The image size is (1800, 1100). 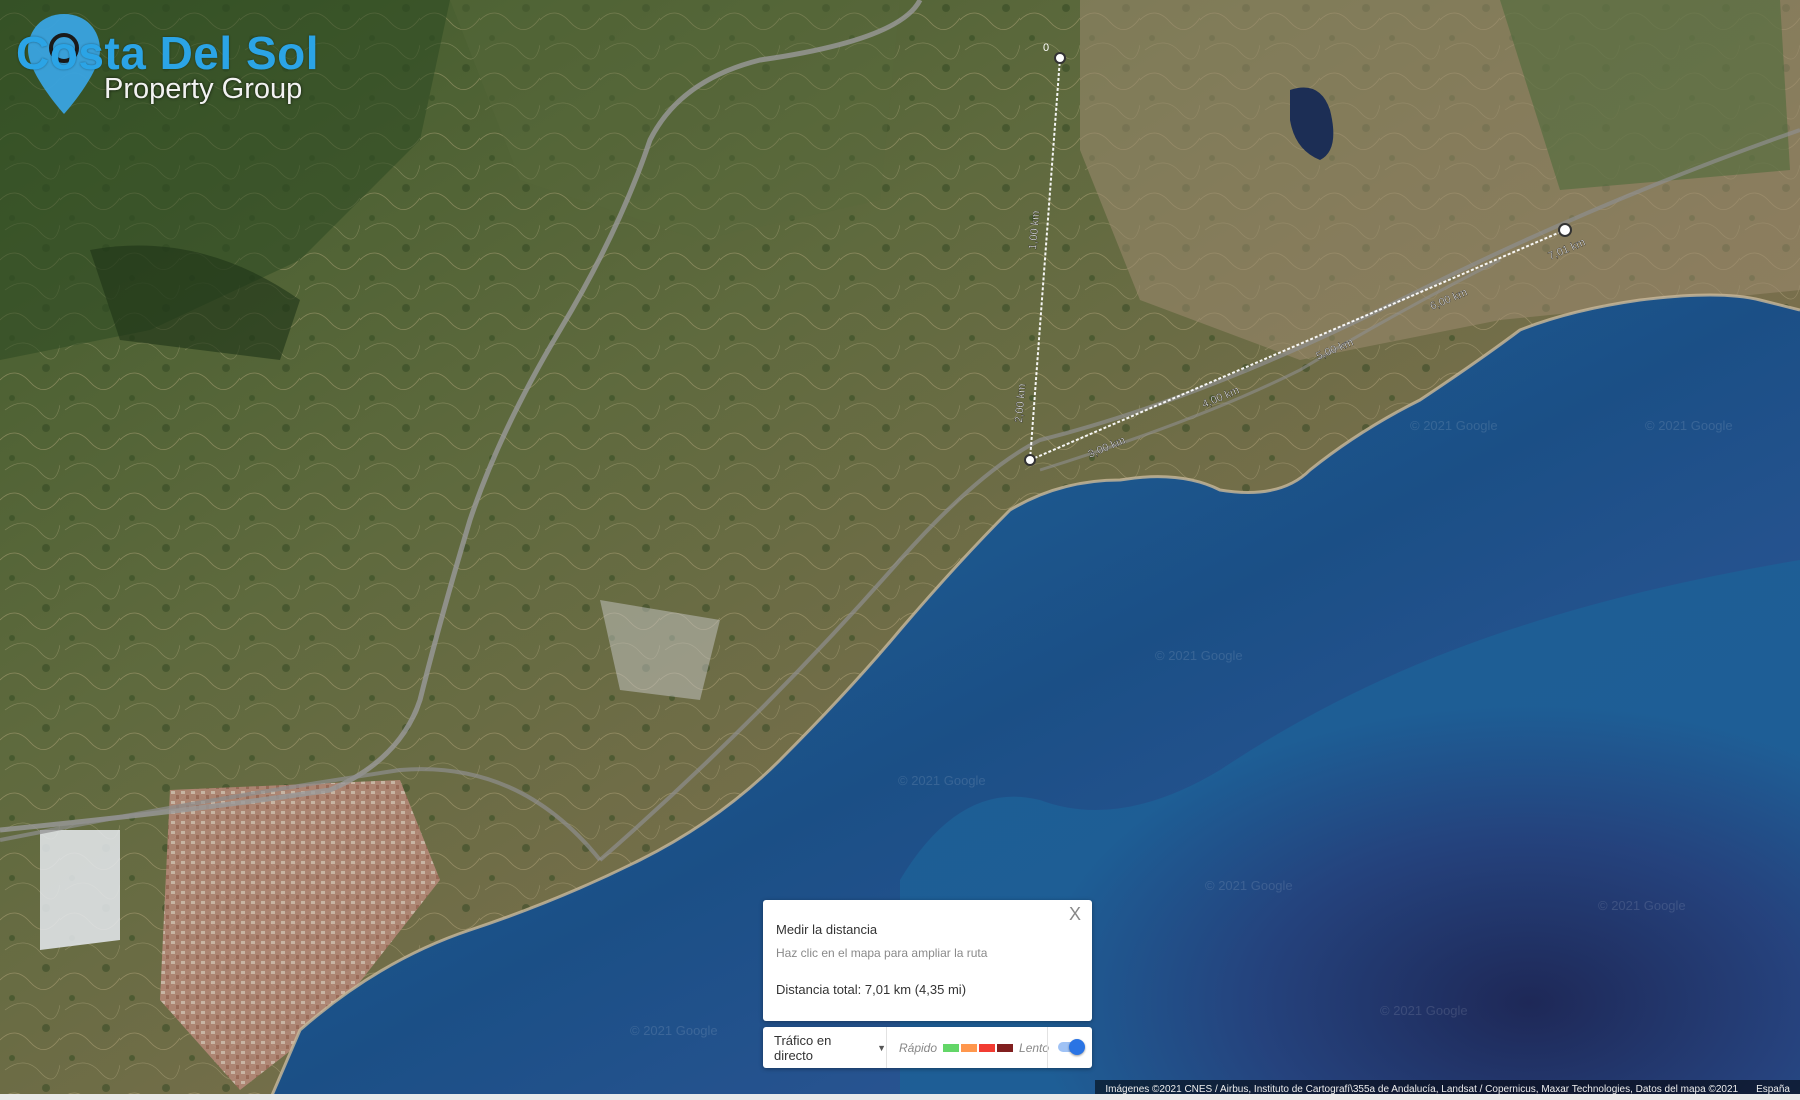 What do you see at coordinates (951, 1047) in the screenshot?
I see `traffic-swatch-fast` at bounding box center [951, 1047].